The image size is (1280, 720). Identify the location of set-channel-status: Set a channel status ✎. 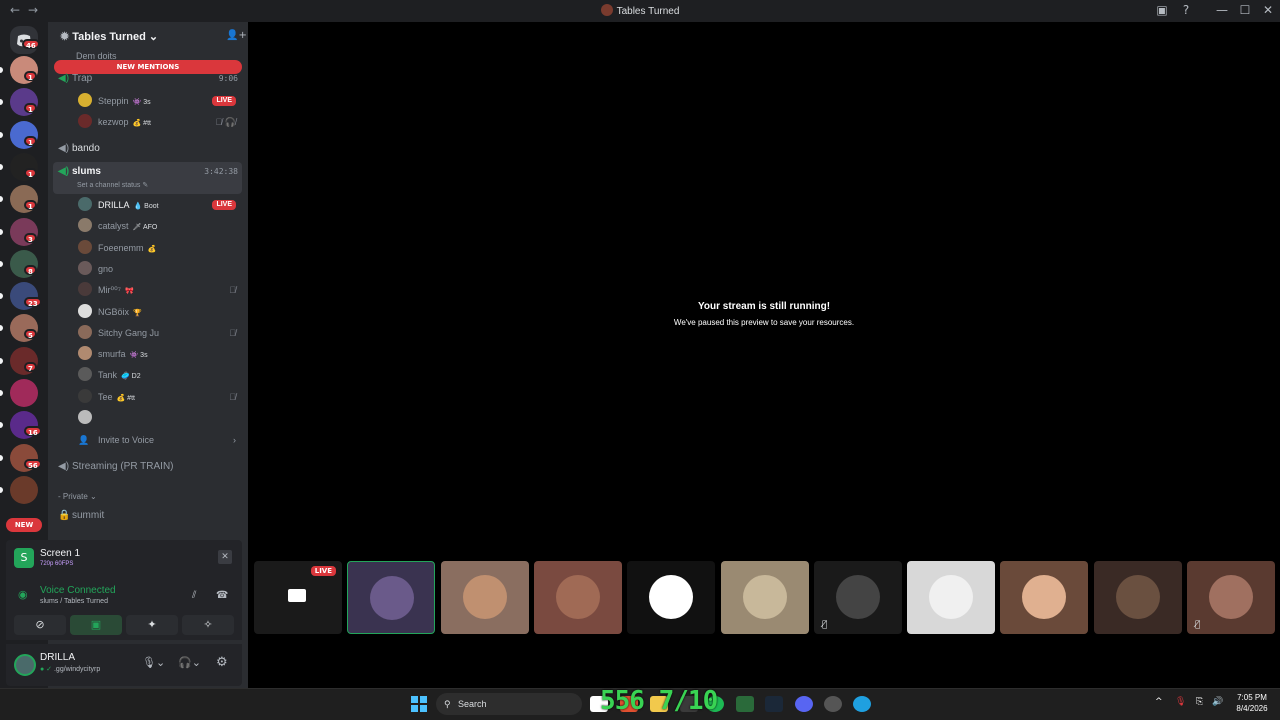
(112, 185).